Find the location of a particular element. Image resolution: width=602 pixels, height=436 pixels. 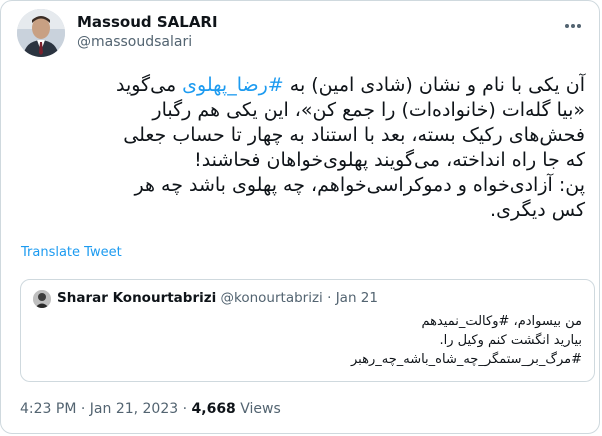

quoted-author-name: Sharar Konourtabrizi is located at coordinates (136, 298).